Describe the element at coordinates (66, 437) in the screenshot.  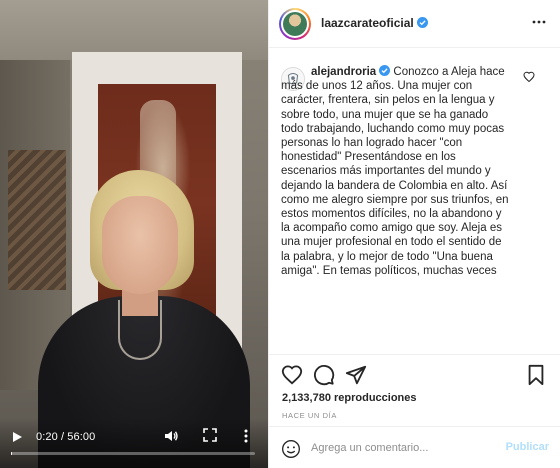
I see `video-time: 0:20 / 56:00` at that location.